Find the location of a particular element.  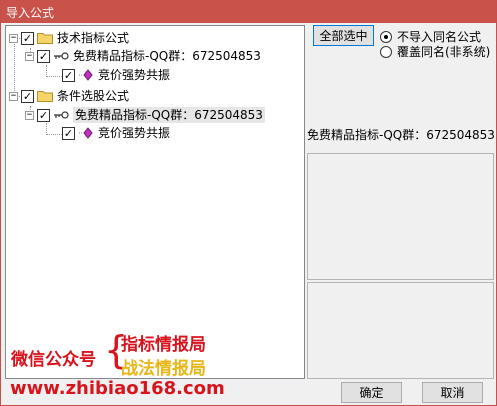

group-label: 条件选股公式 is located at coordinates (93, 96).